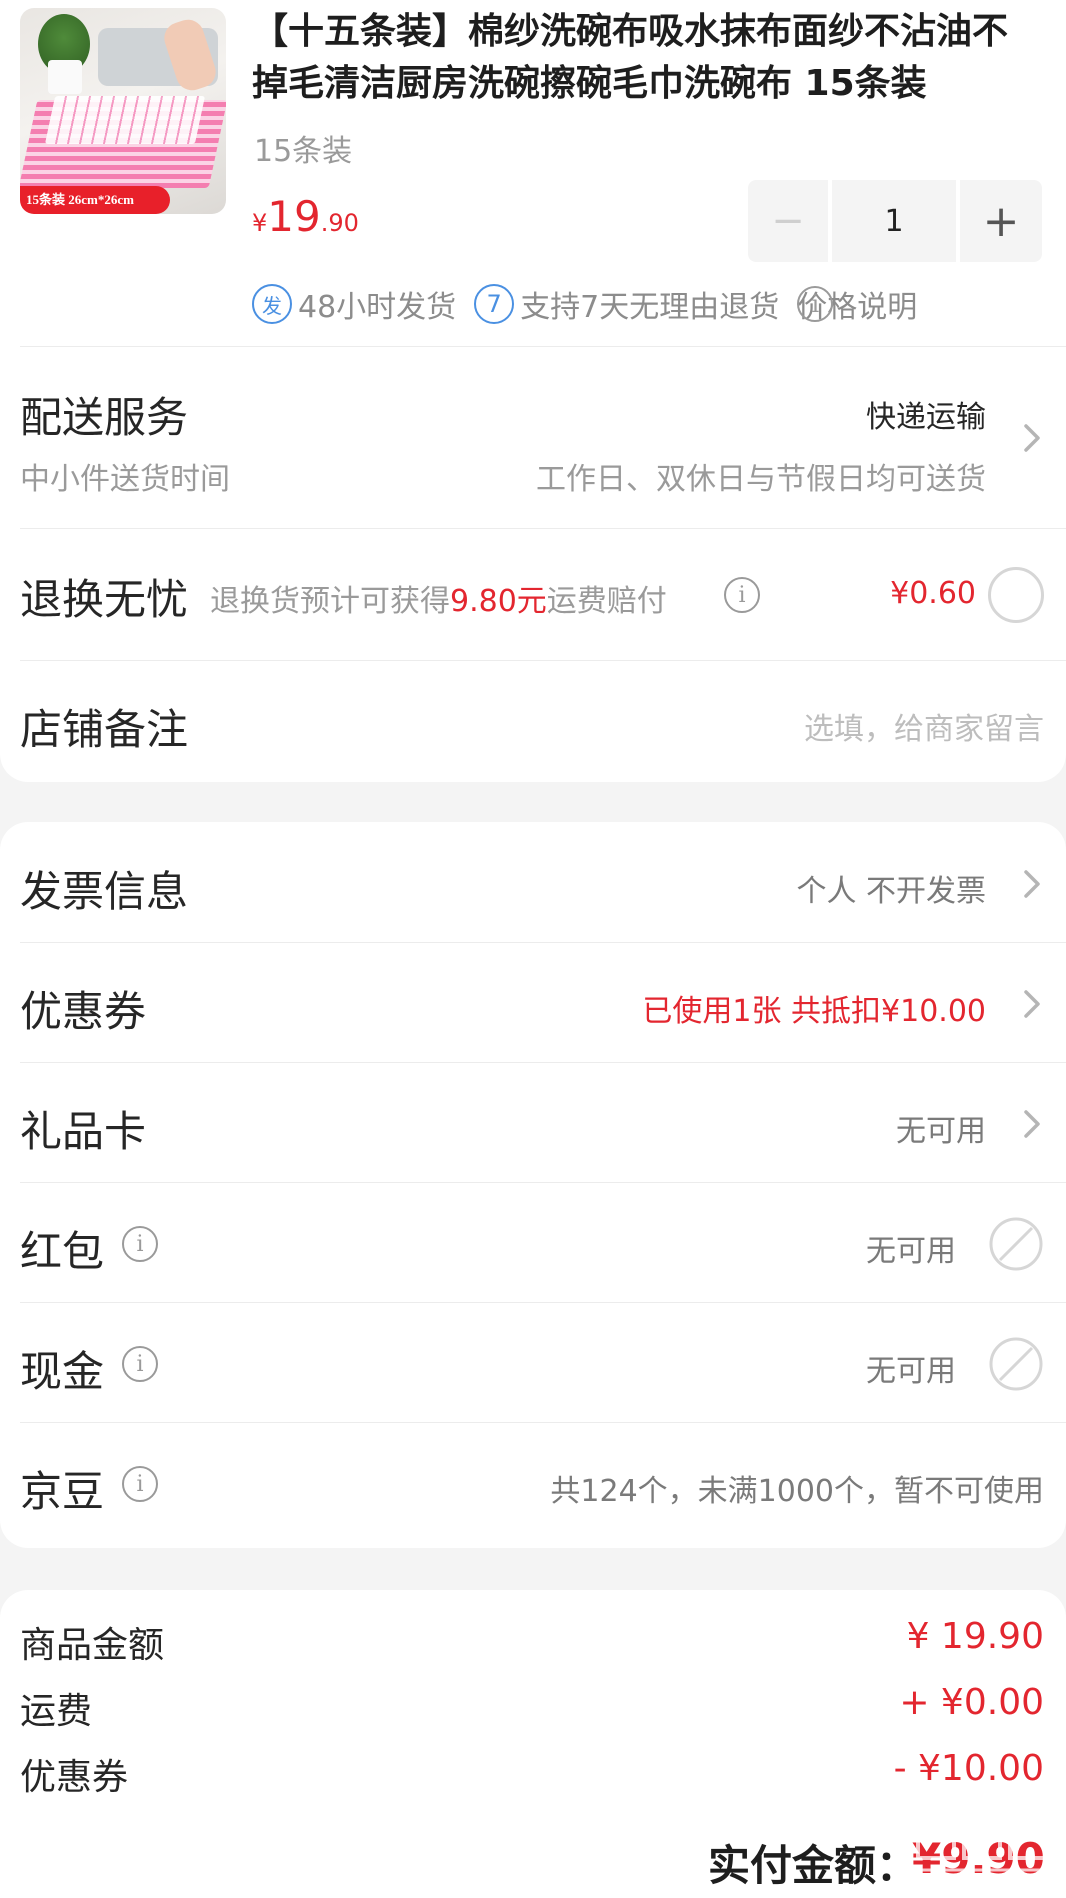 This screenshot has height=1898, width=1066. Describe the element at coordinates (125, 479) in the screenshot. I see `delivery-time-label: 中小件送货时间` at that location.